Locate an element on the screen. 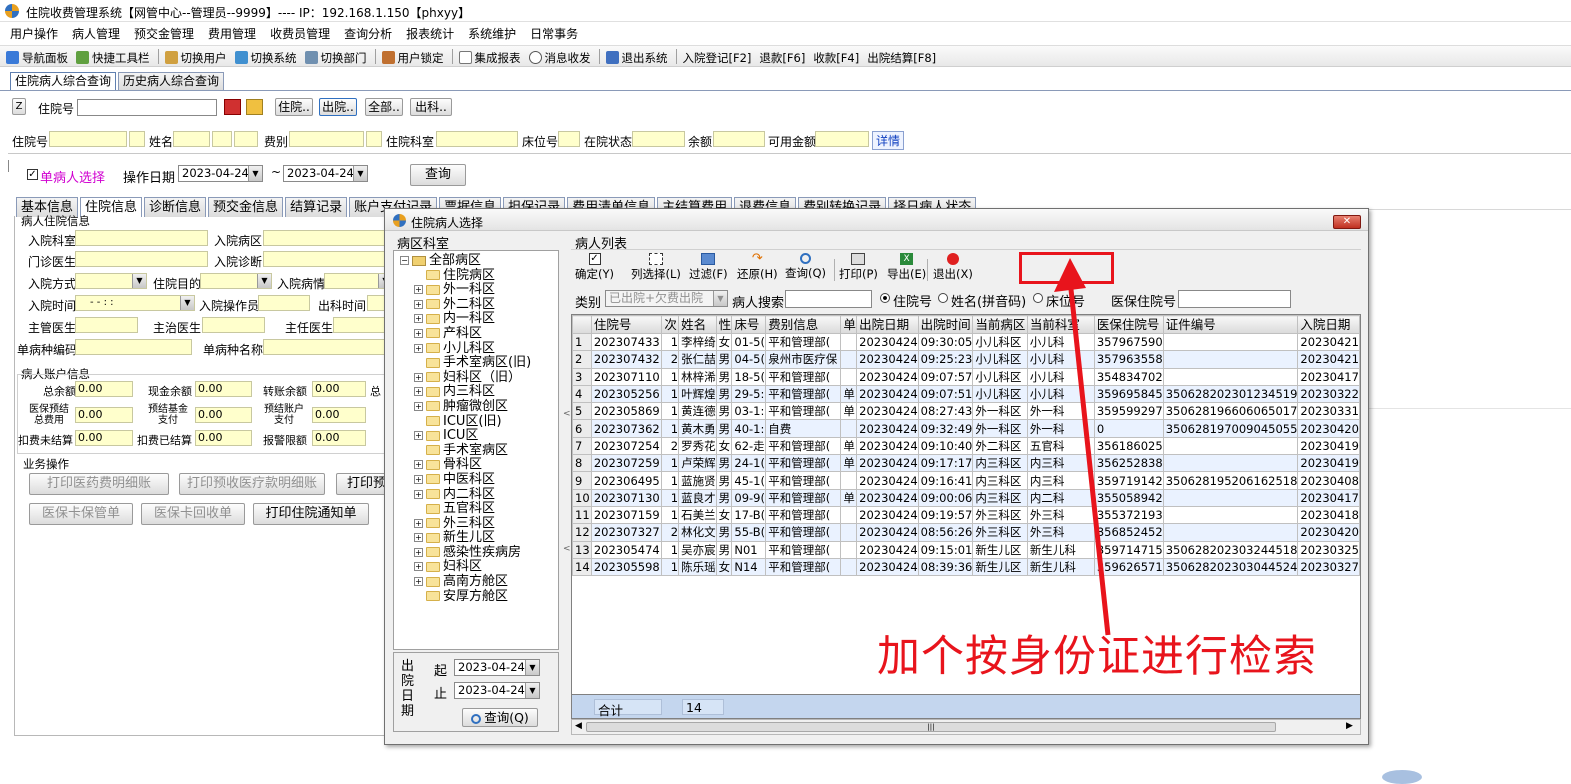 Image resolution: width=1571 pixels, height=784 pixels. splitter-handle is located at coordinates (10, 166).